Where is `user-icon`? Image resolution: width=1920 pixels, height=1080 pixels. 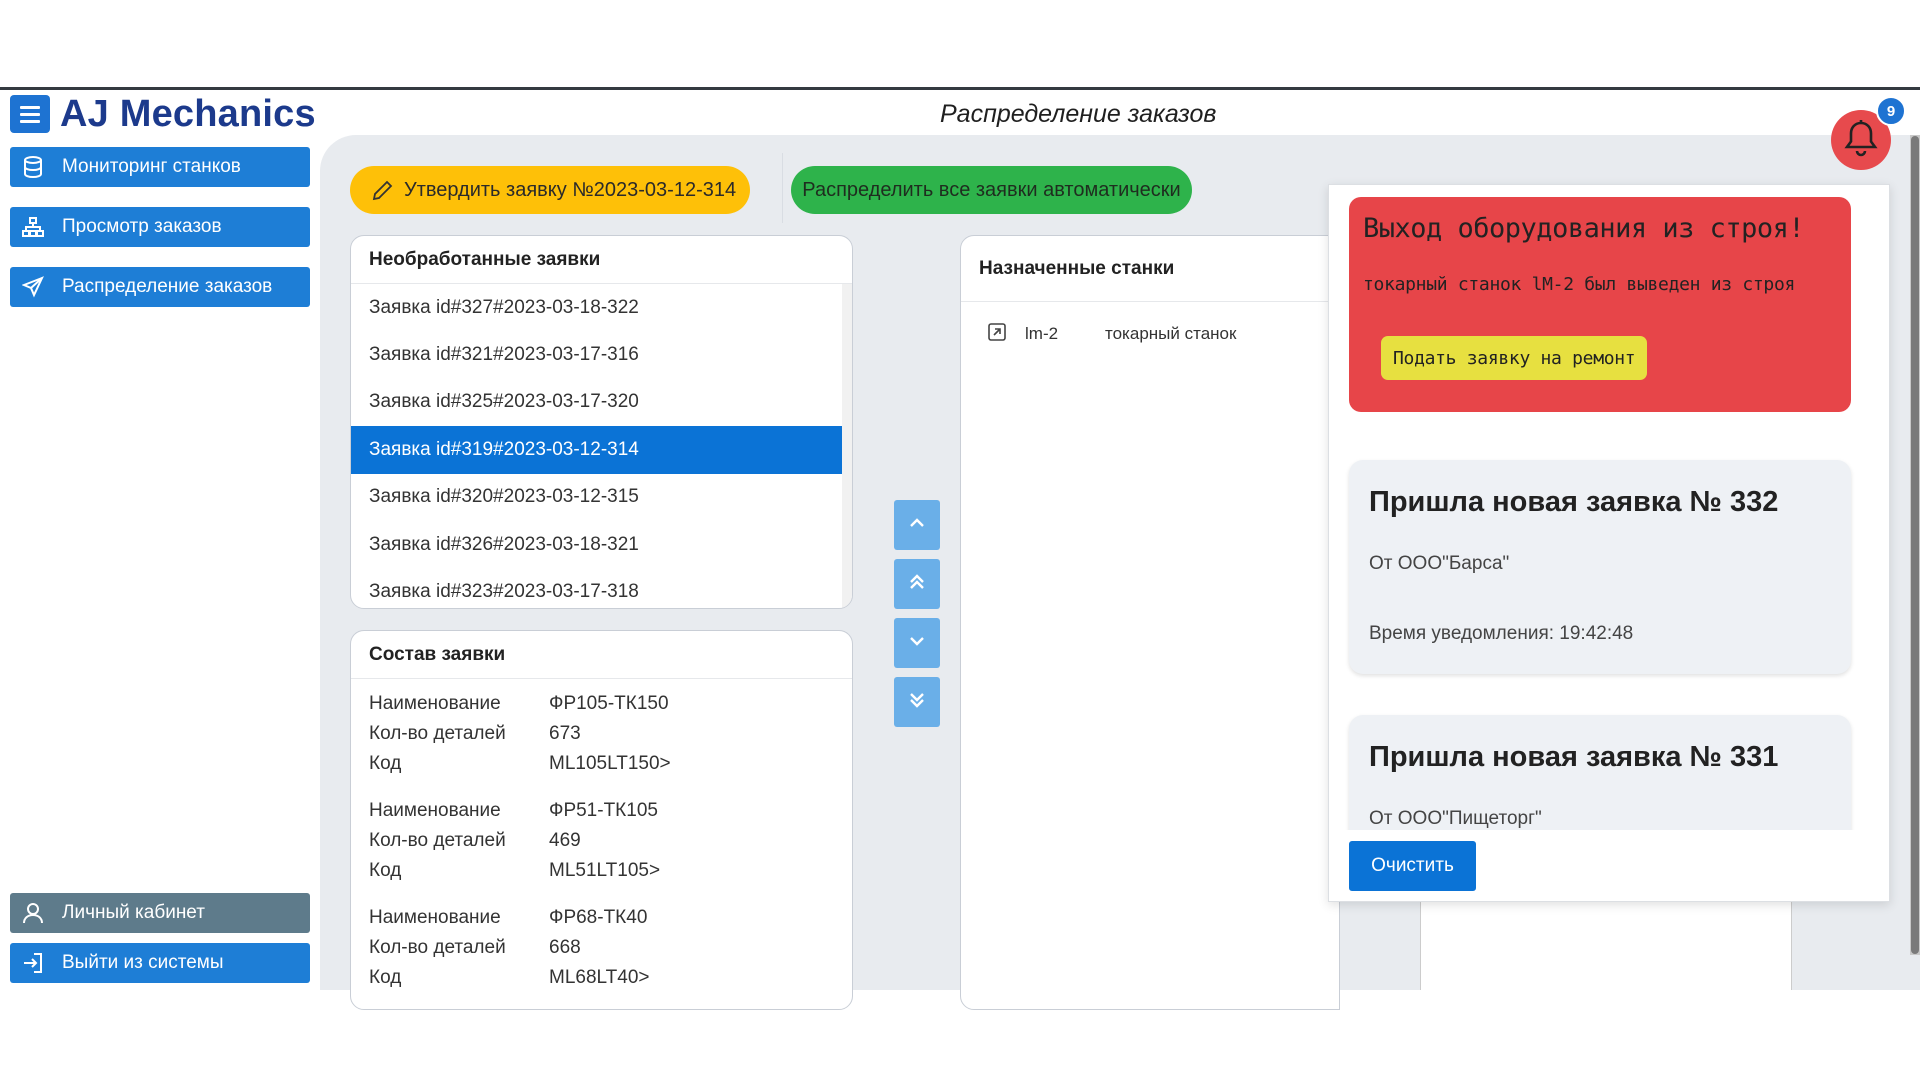
user-icon is located at coordinates (33, 913).